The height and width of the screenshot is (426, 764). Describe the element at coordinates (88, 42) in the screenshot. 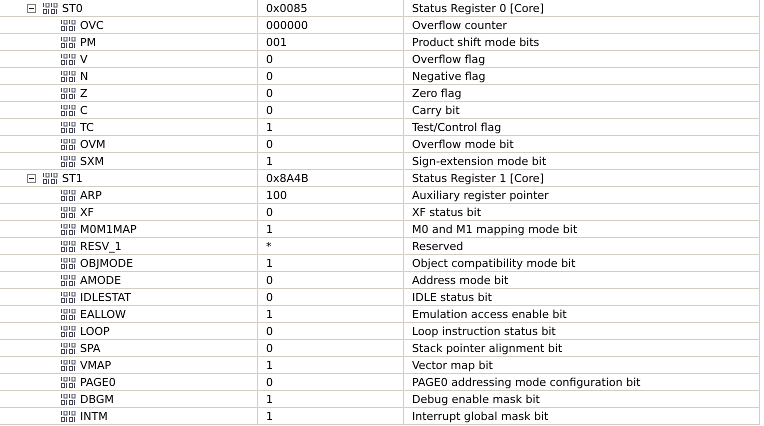

I see `field-name: PM` at that location.